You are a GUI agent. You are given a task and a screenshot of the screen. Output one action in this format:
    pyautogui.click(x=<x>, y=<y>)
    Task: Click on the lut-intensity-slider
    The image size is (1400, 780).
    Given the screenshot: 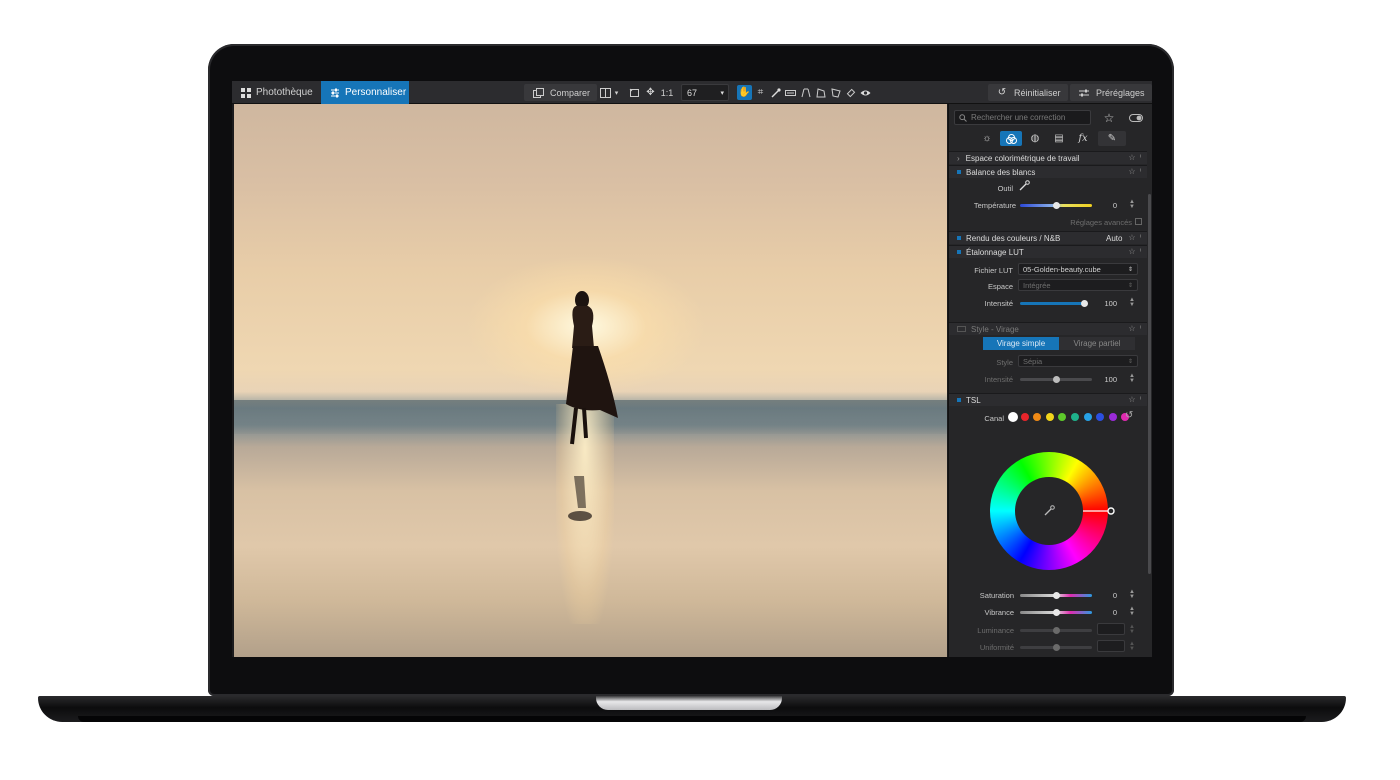 What is the action you would take?
    pyautogui.click(x=1054, y=303)
    